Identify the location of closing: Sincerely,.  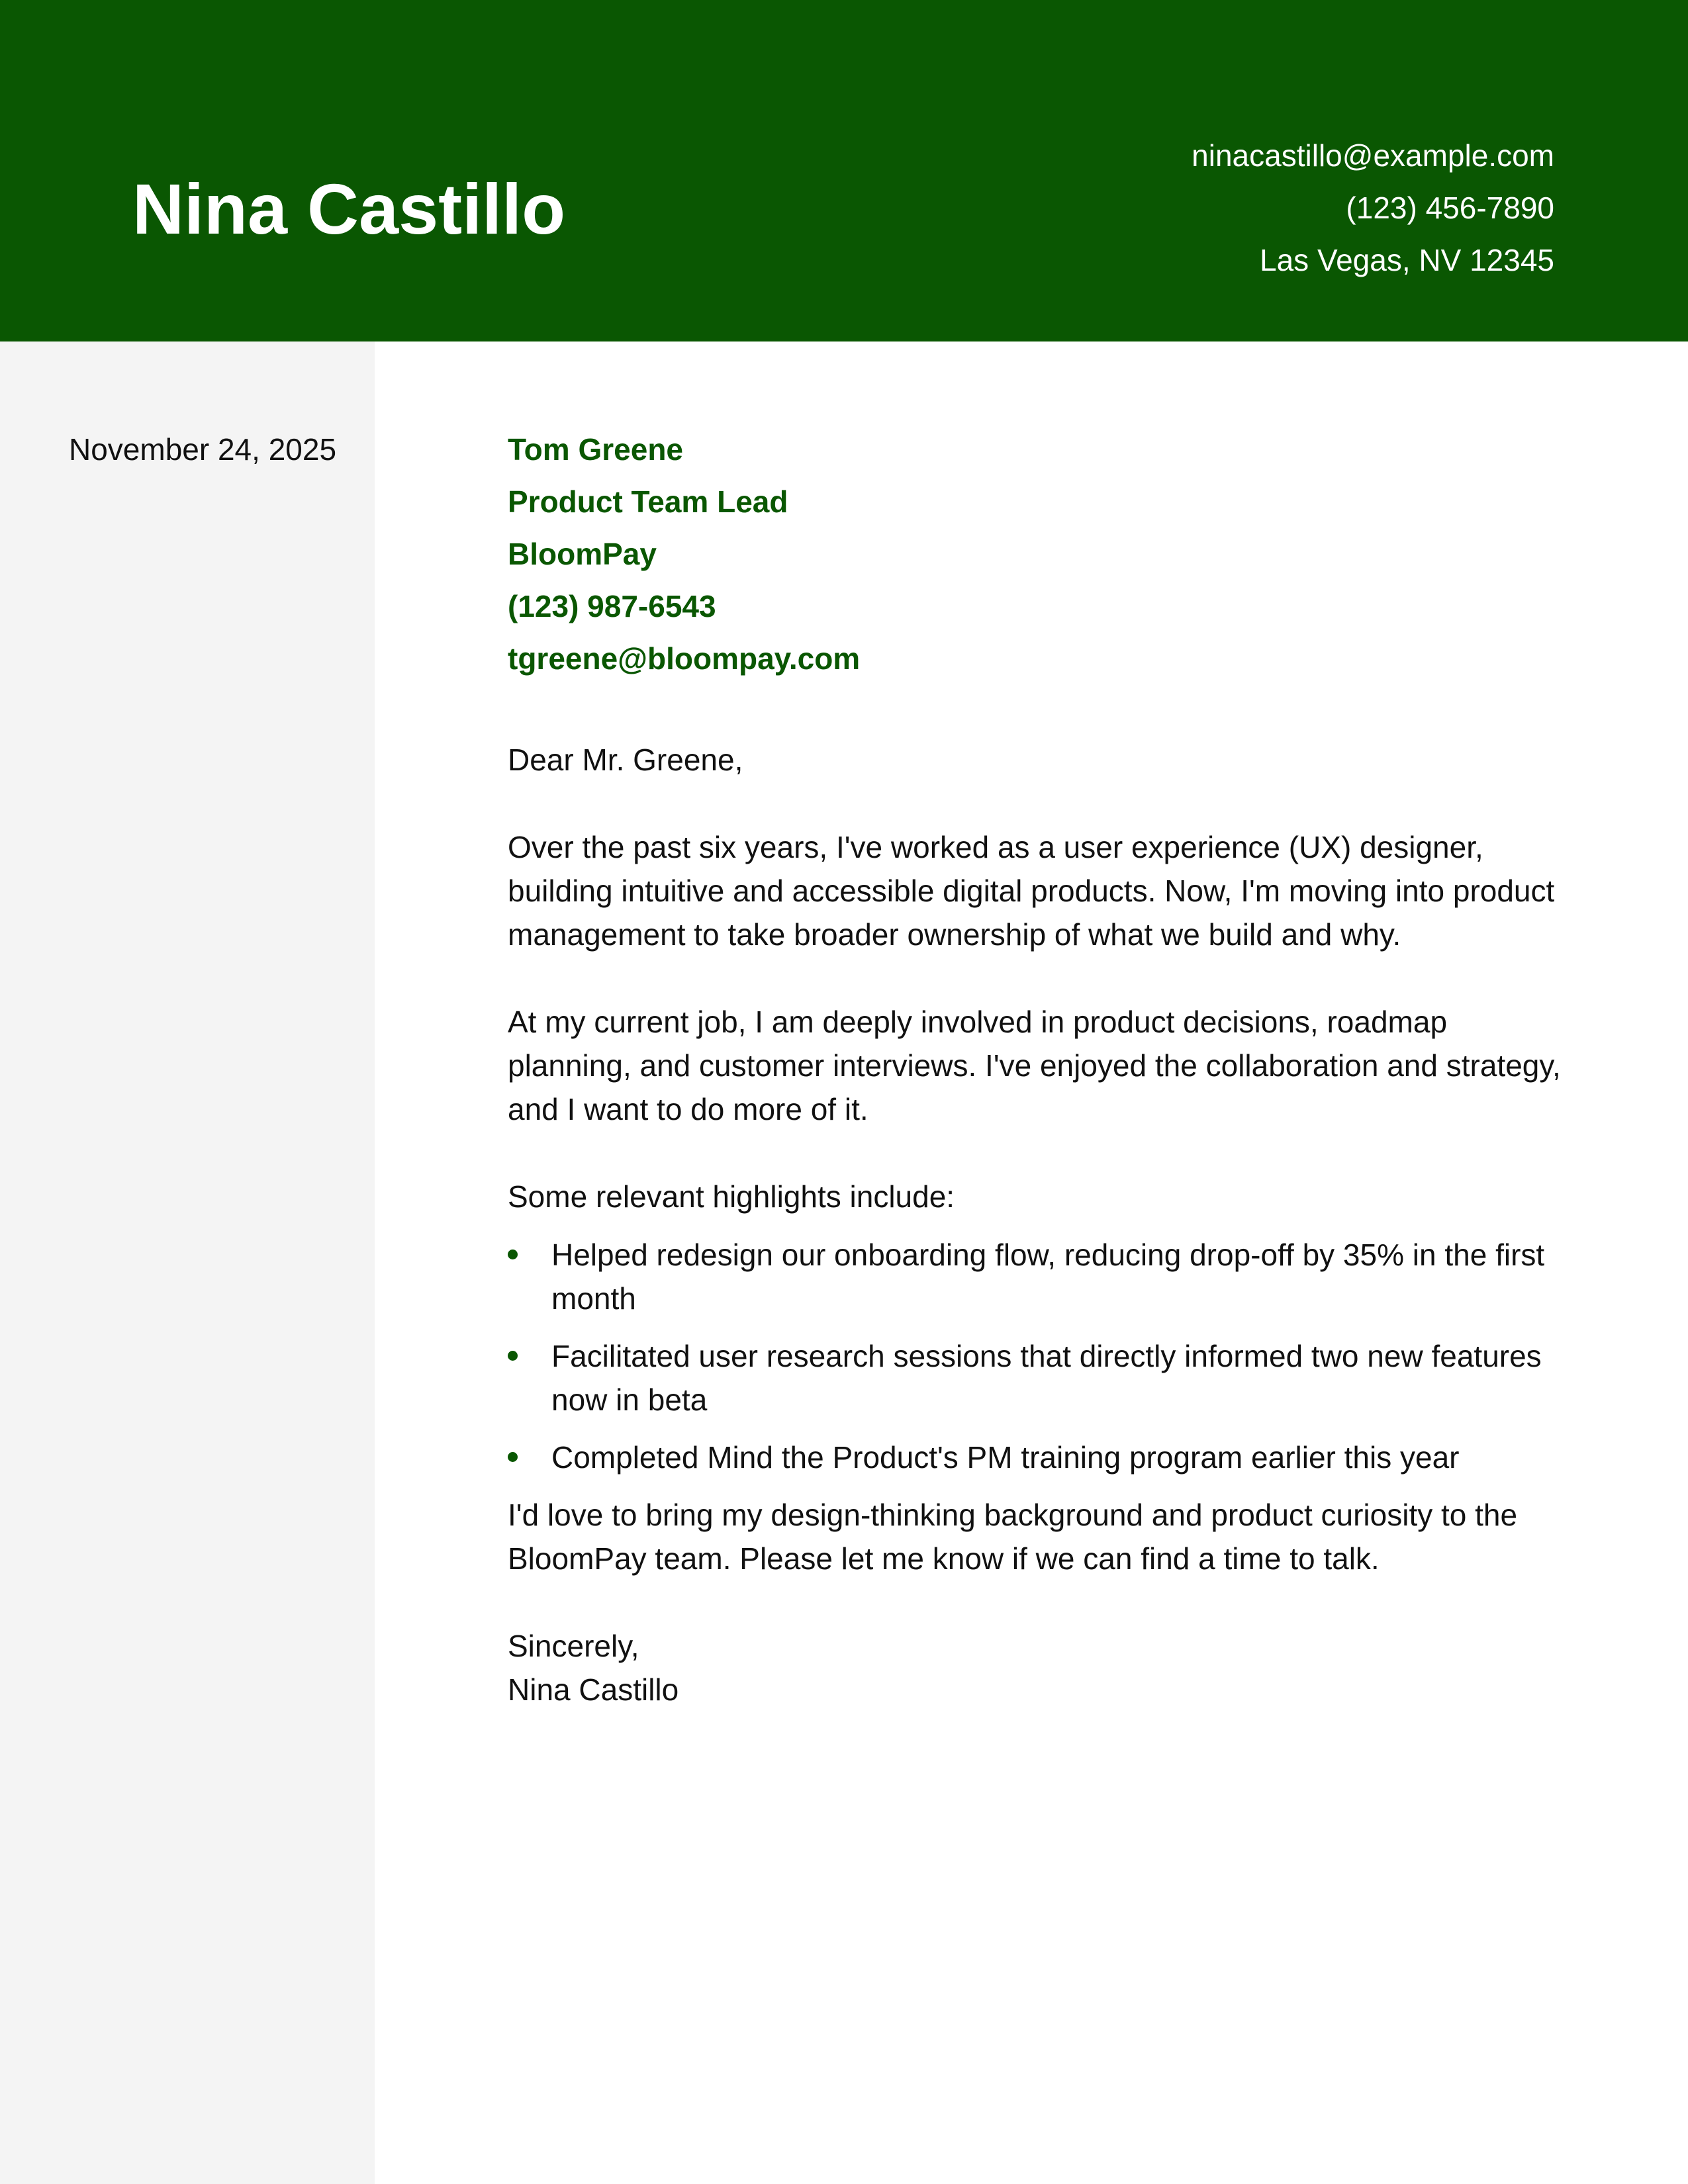
(573, 1646).